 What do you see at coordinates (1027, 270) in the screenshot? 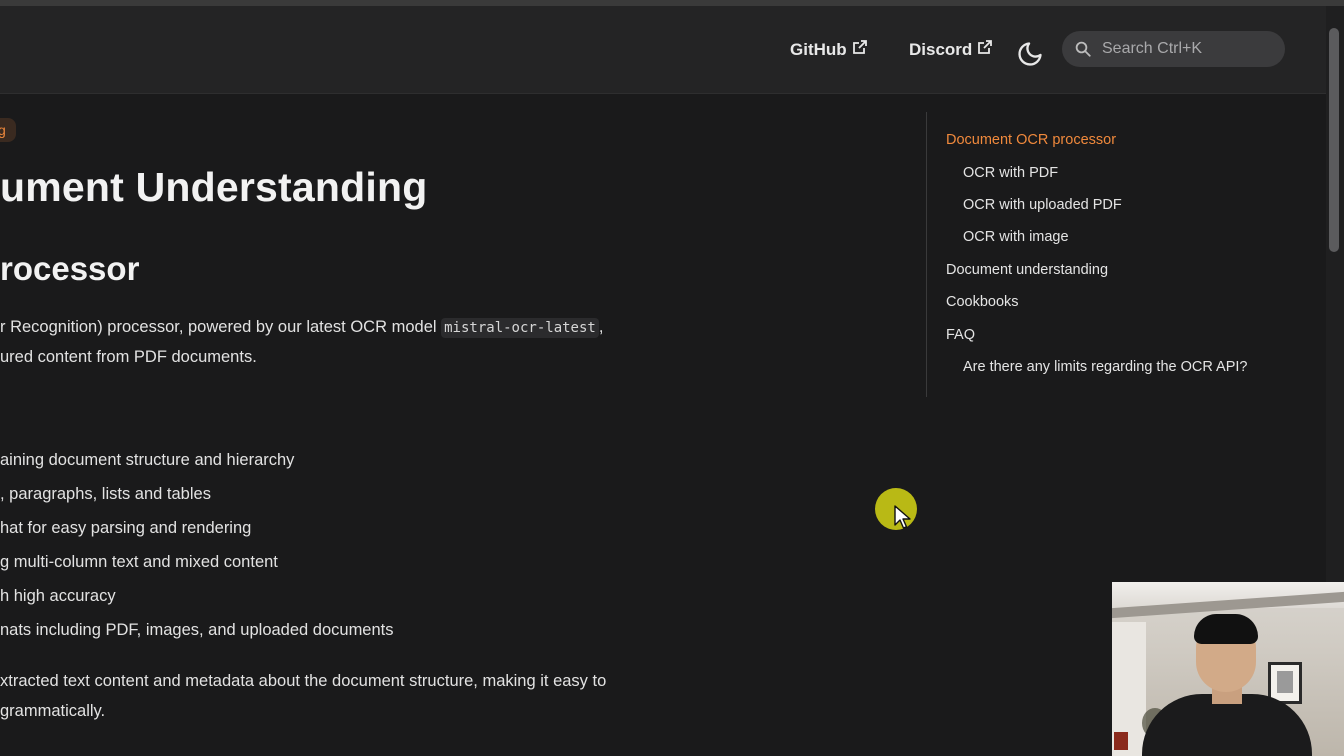
I see `toc-item-document-understanding: Document understanding` at bounding box center [1027, 270].